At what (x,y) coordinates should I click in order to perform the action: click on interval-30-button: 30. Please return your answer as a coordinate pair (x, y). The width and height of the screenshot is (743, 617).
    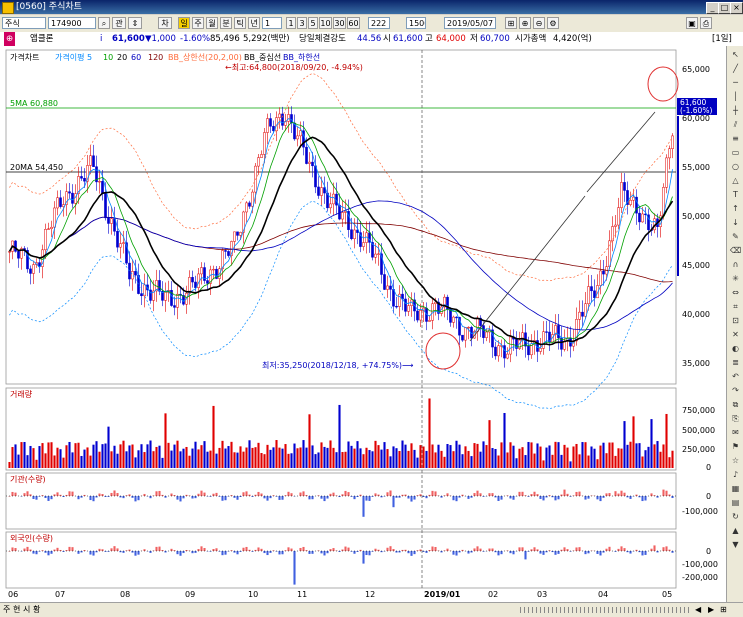
    Looking at the image, I should click on (339, 23).